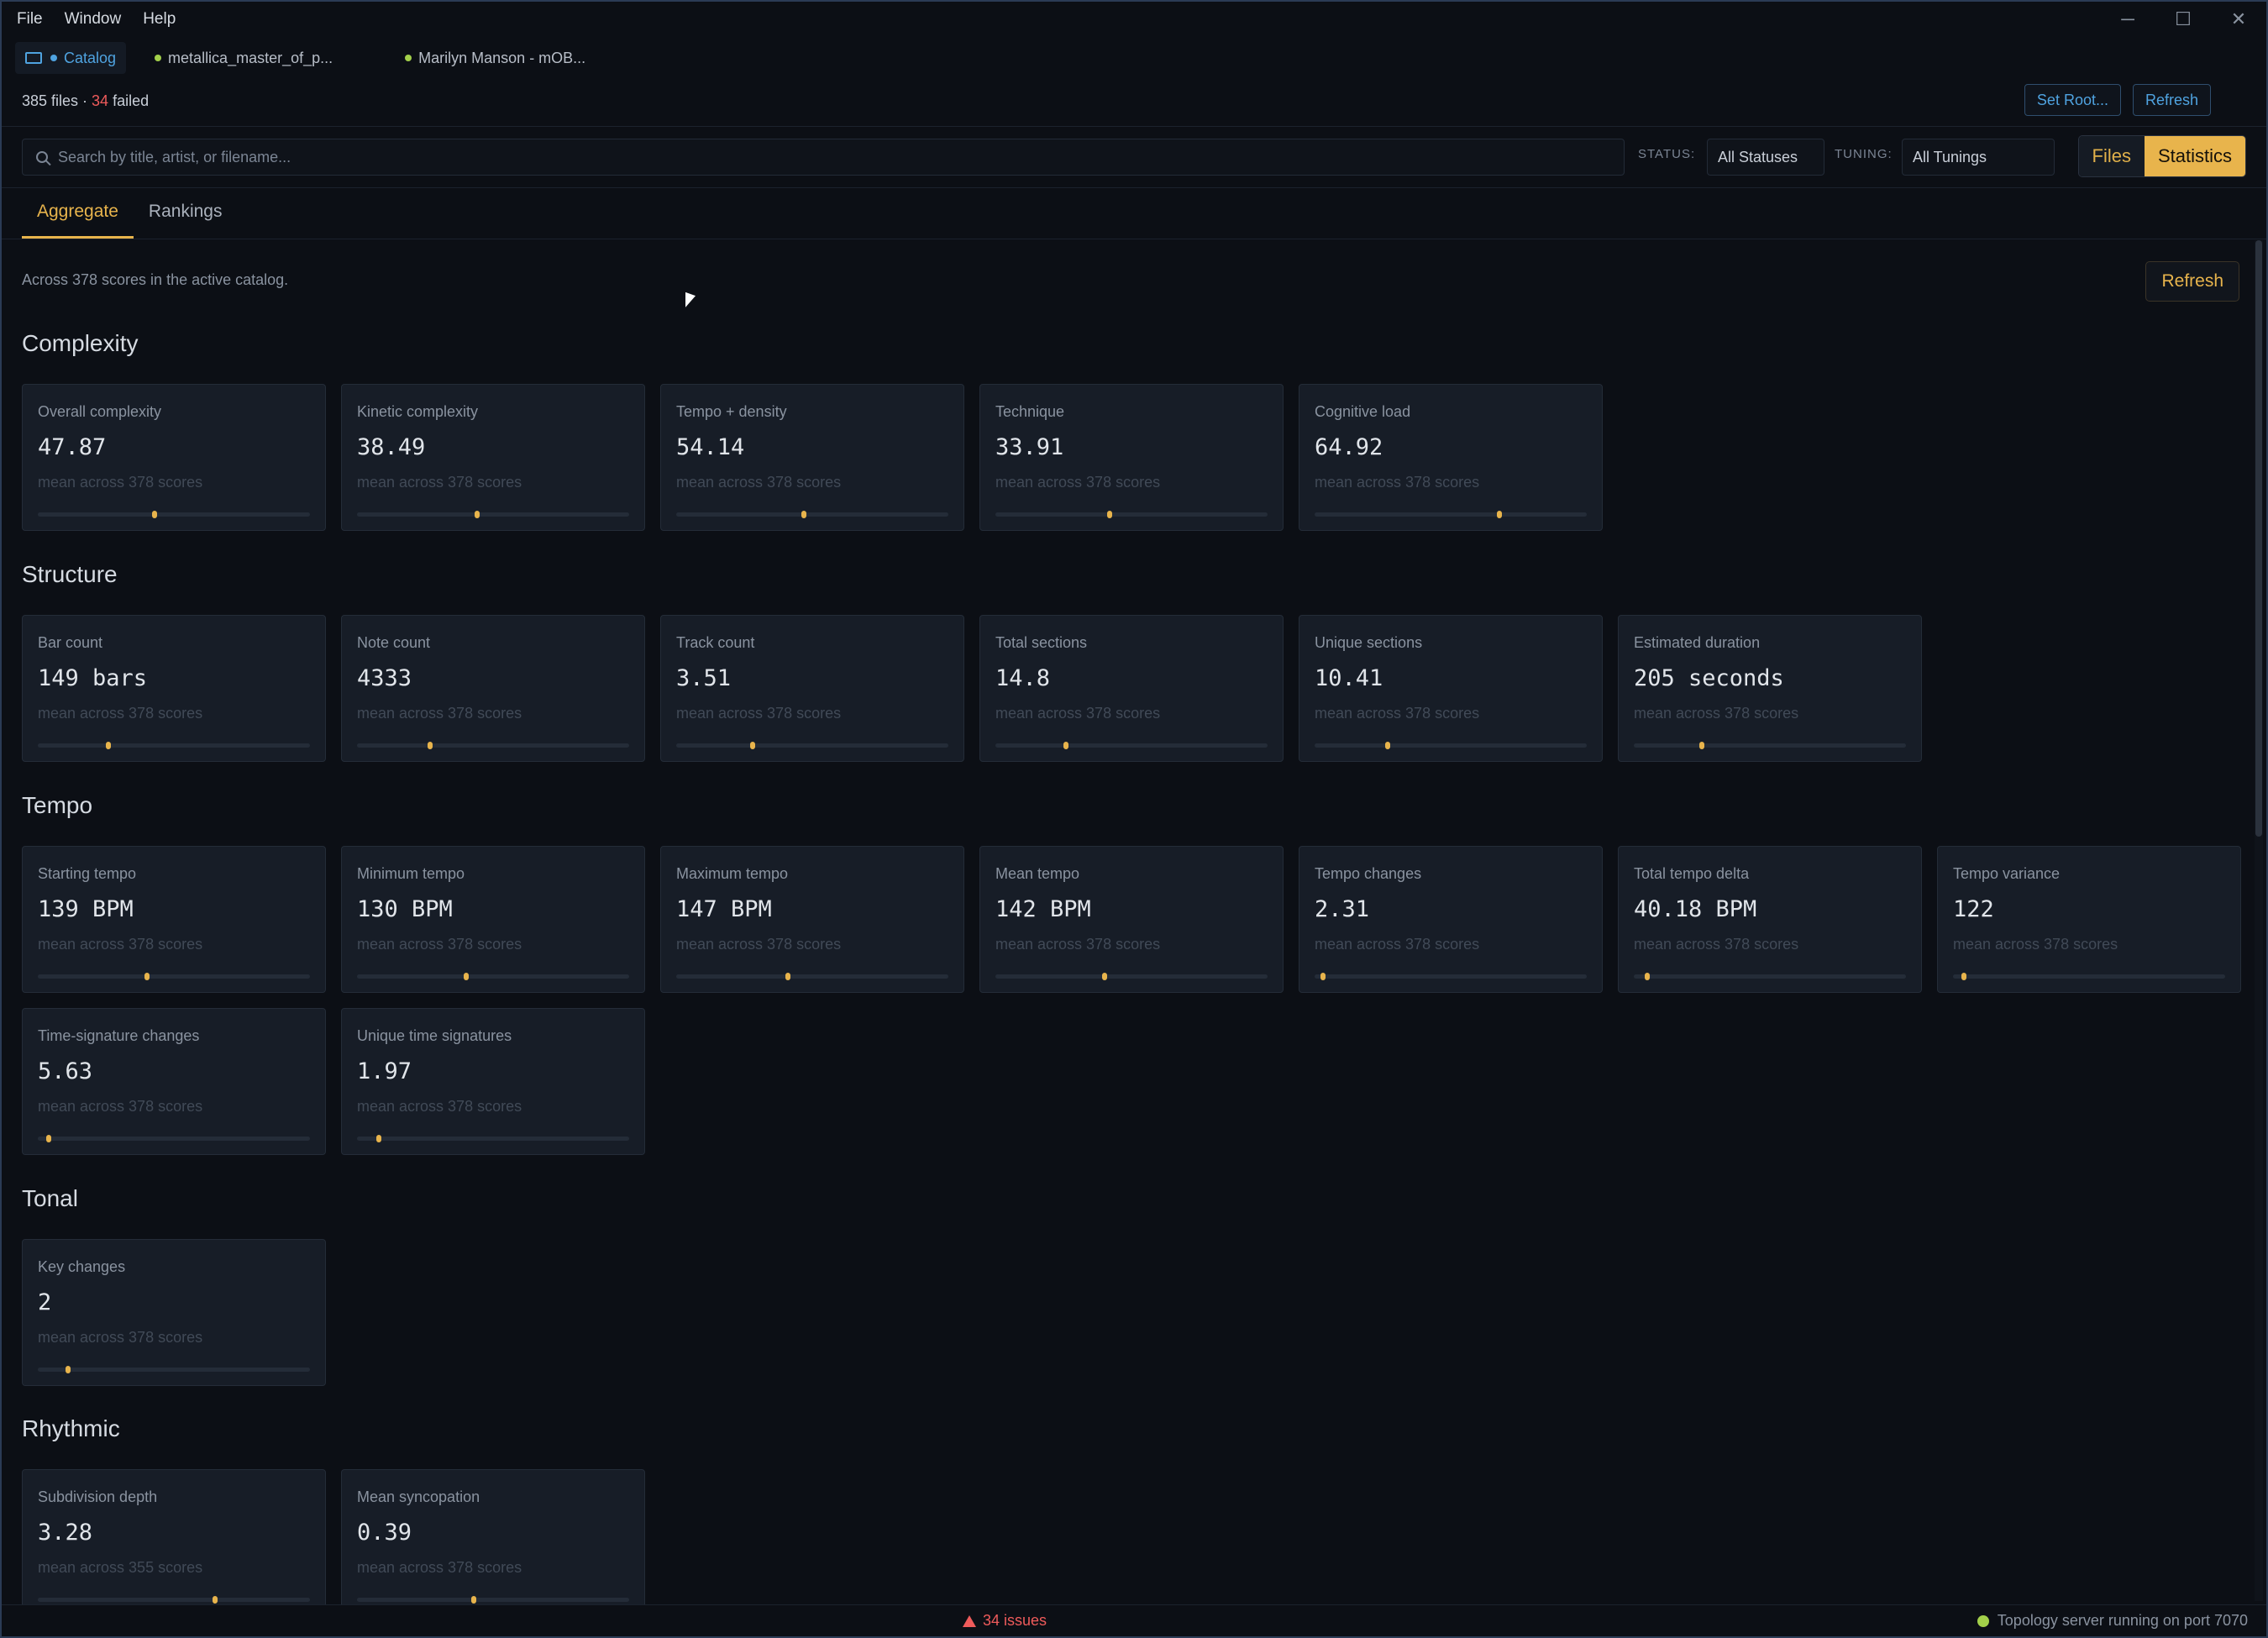 Image resolution: width=2268 pixels, height=1638 pixels. Describe the element at coordinates (30, 19) in the screenshot. I see `menu-file: File` at that location.